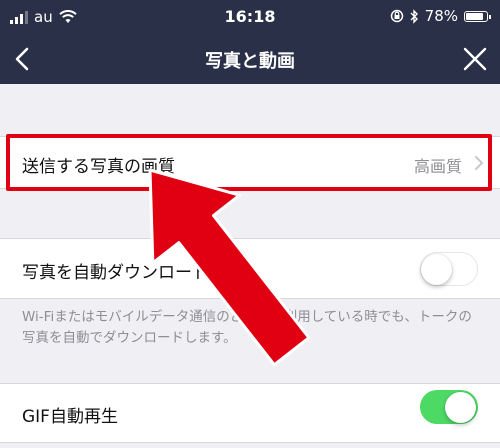  I want to click on auto-download-toggle, so click(449, 269).